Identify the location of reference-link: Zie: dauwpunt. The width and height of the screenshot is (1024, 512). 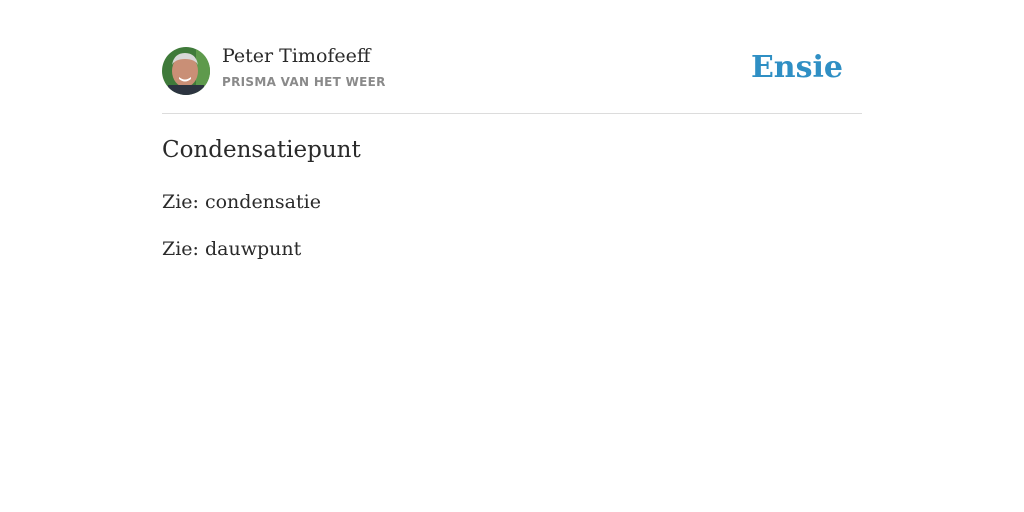
(231, 249).